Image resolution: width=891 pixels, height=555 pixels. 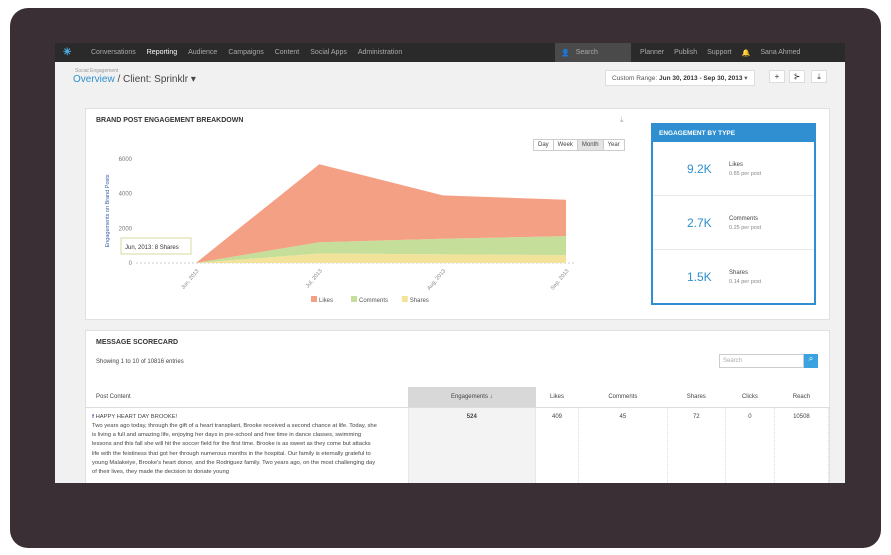 What do you see at coordinates (745, 228) in the screenshot?
I see `comments-sub: 0.25 per post` at bounding box center [745, 228].